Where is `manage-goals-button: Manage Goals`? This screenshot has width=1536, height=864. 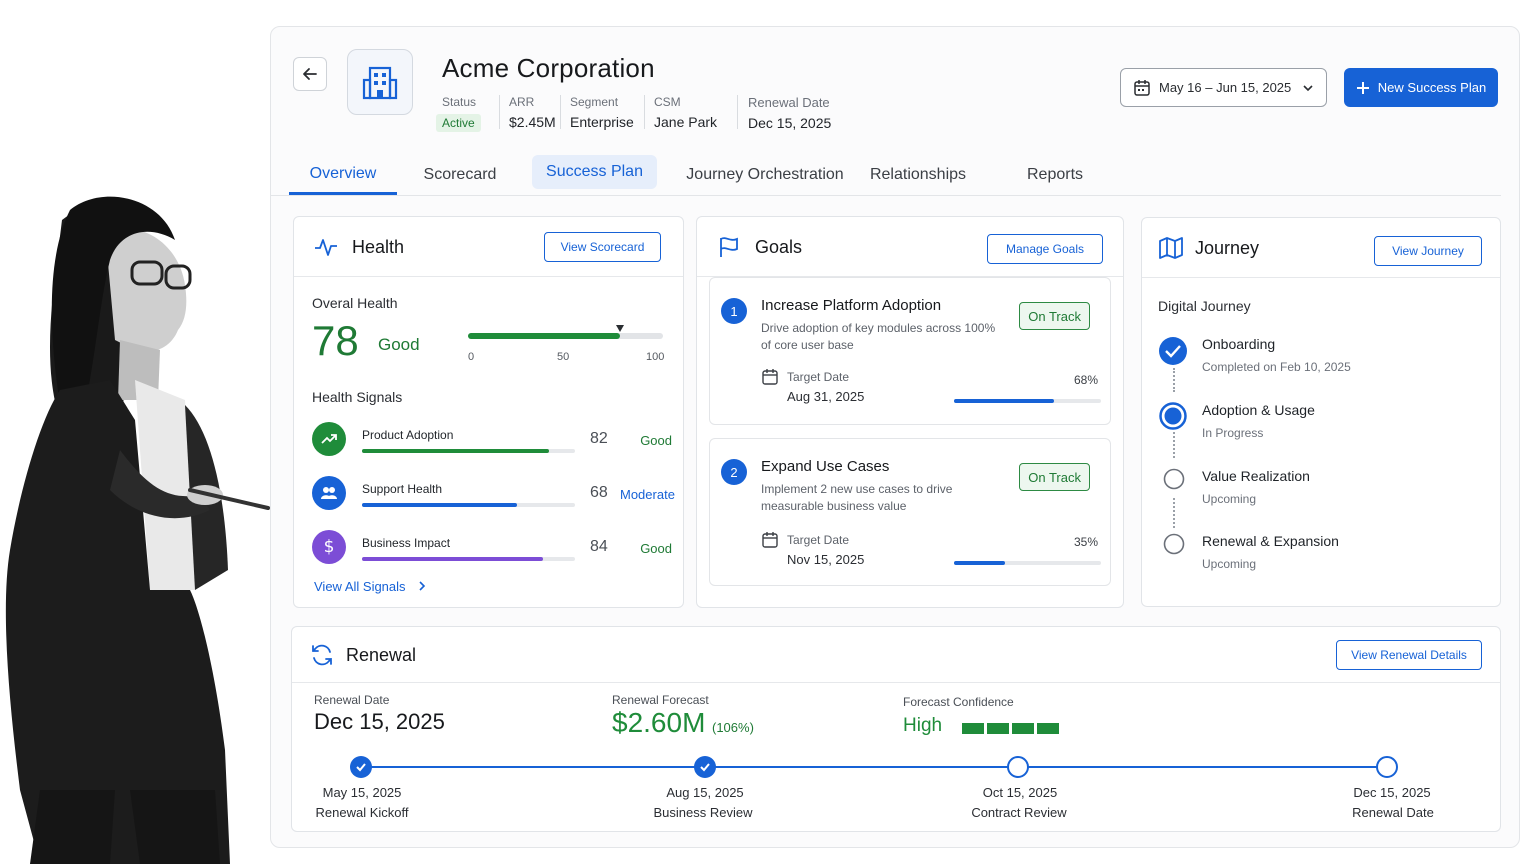 manage-goals-button: Manage Goals is located at coordinates (1045, 249).